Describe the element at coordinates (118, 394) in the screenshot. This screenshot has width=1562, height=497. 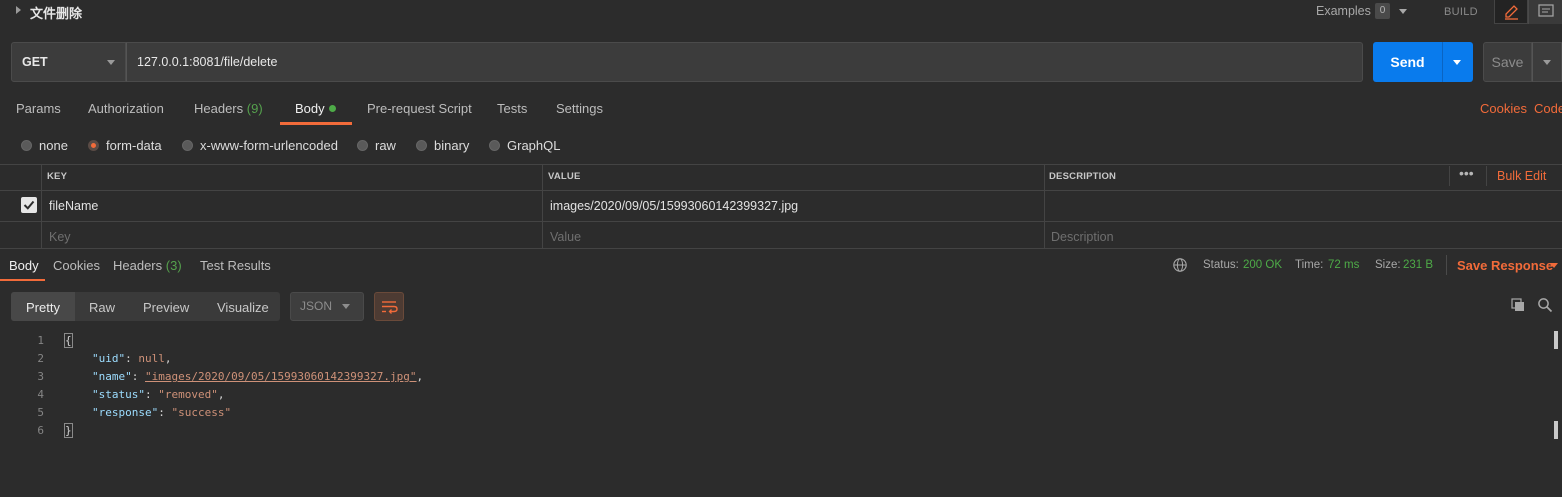
I see `json-key: "status"` at that location.